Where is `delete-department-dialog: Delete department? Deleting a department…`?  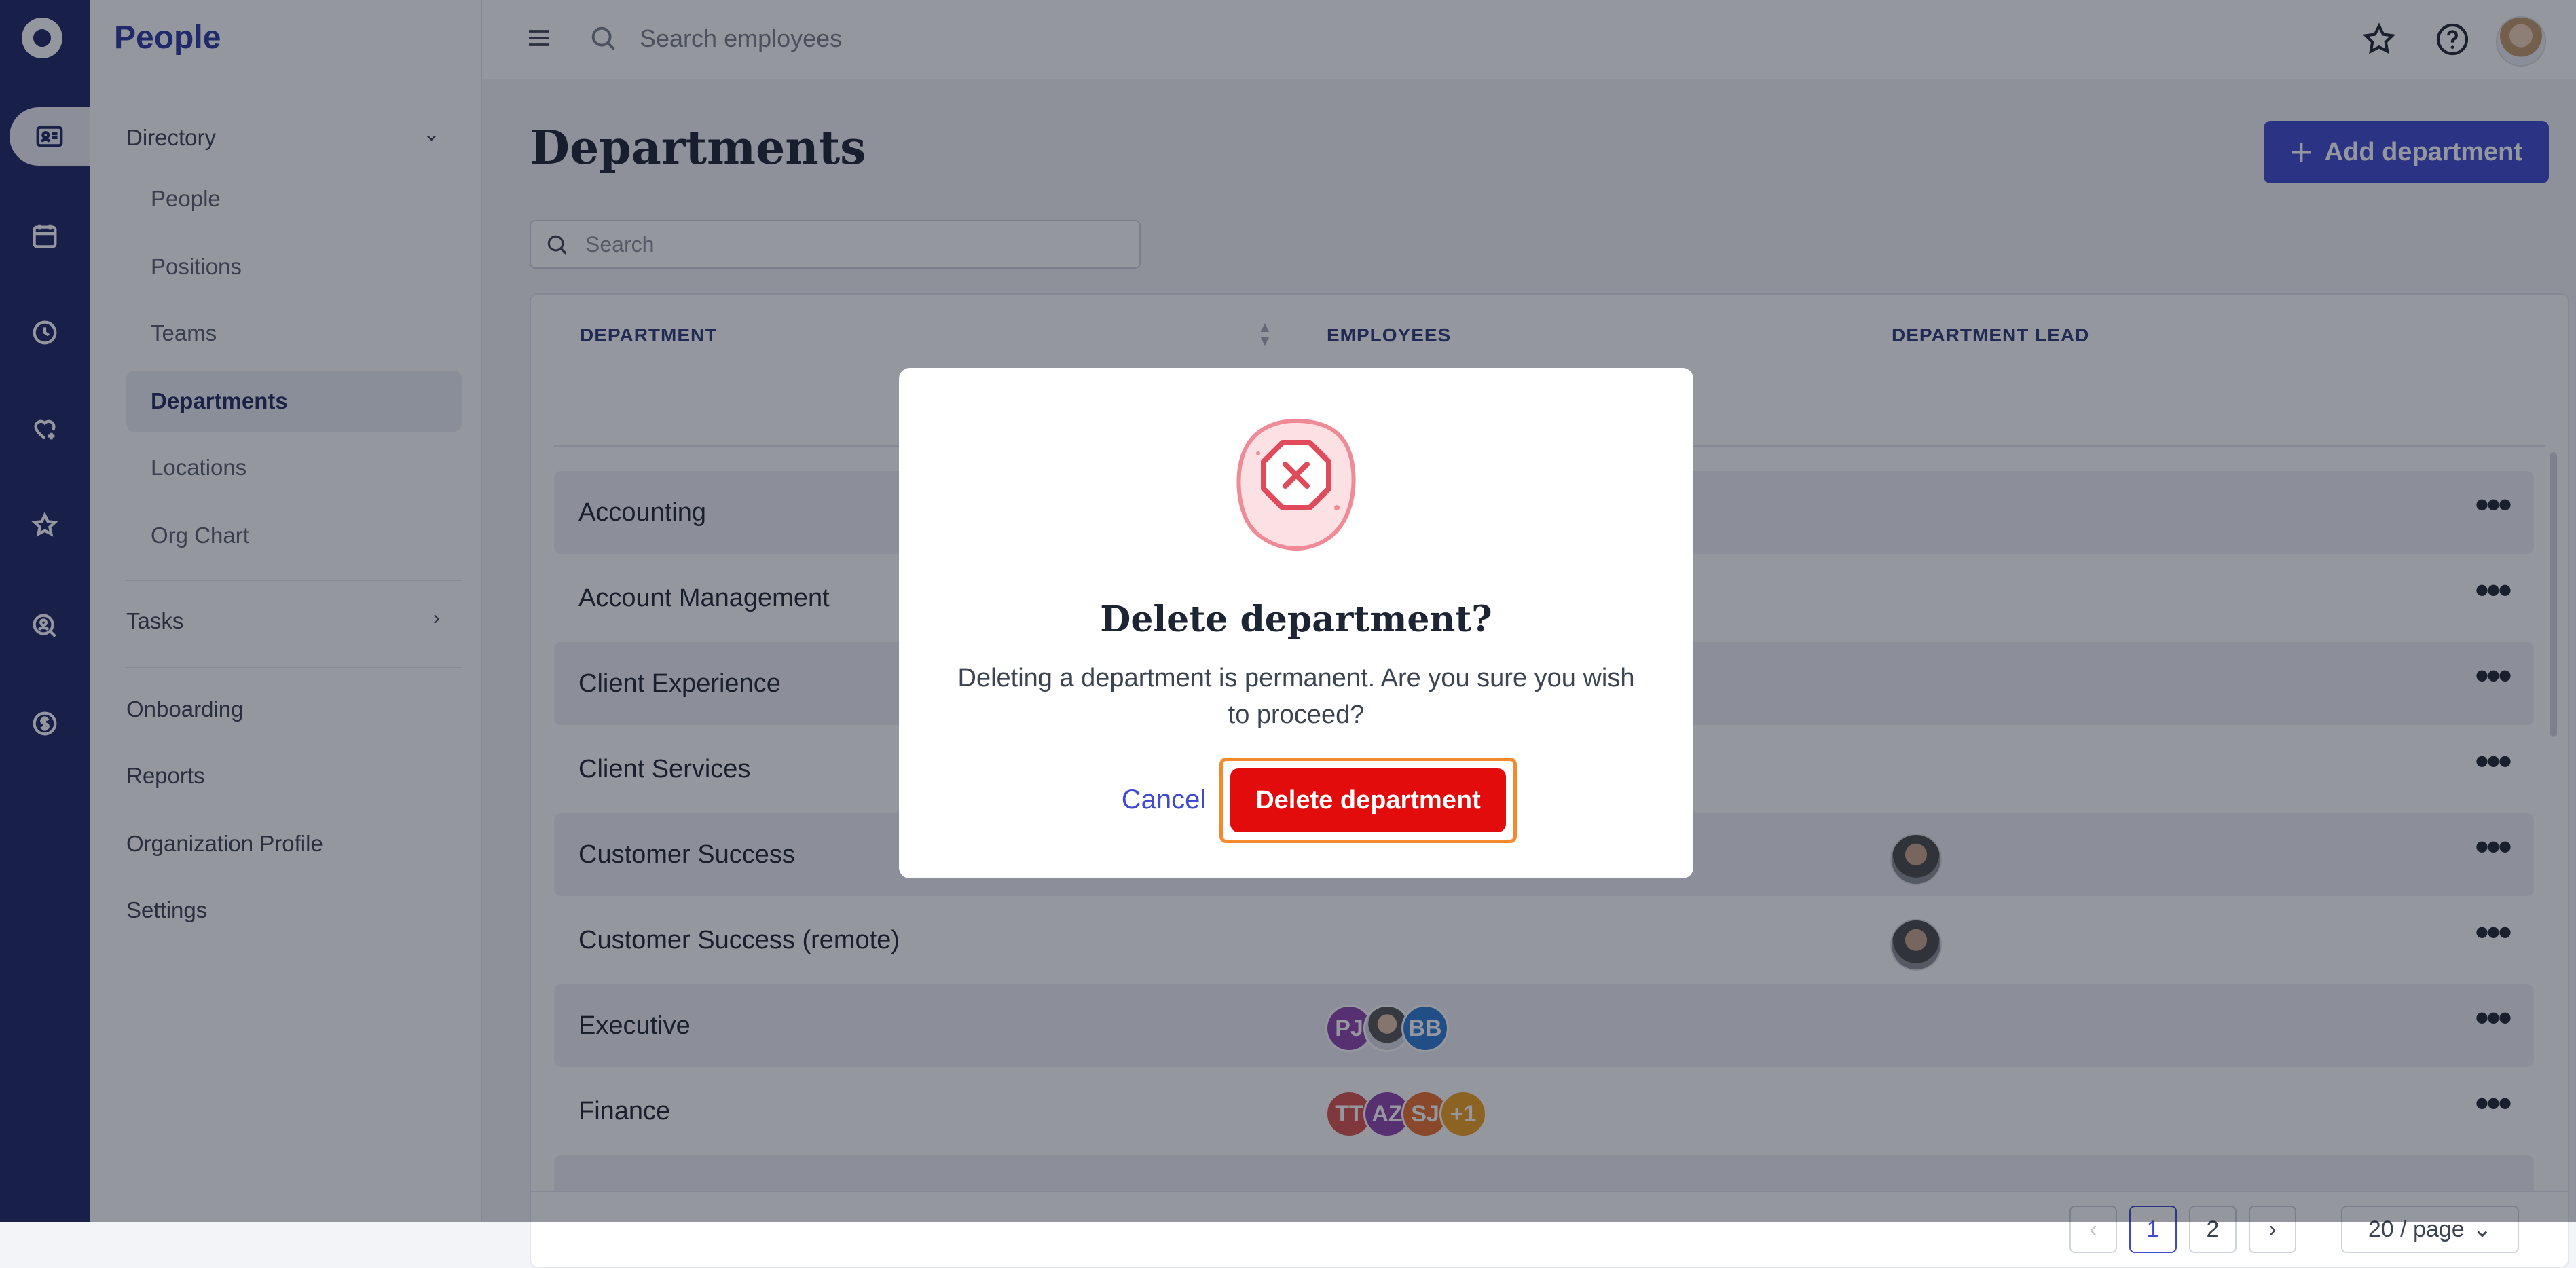 delete-department-dialog: Delete department? Deleting a department… is located at coordinates (1296, 623).